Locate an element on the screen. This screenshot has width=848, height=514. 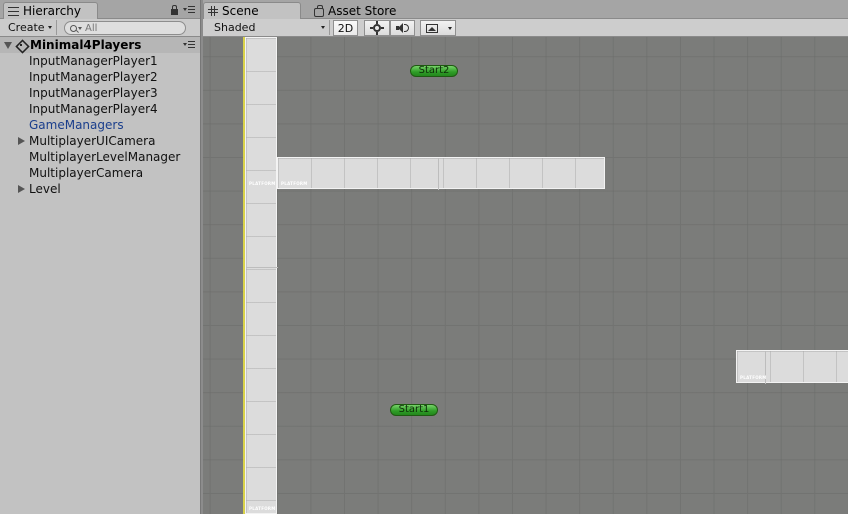
scene-tabbar: Scene Asset Store is located at coordinates (525, 9).